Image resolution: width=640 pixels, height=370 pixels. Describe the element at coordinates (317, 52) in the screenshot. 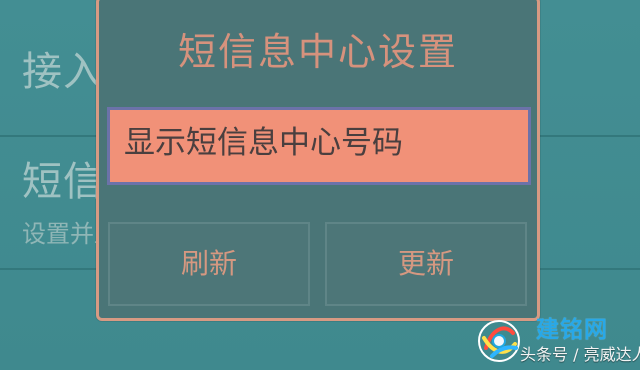

I see `dialog-title: 短信息中心设置` at that location.